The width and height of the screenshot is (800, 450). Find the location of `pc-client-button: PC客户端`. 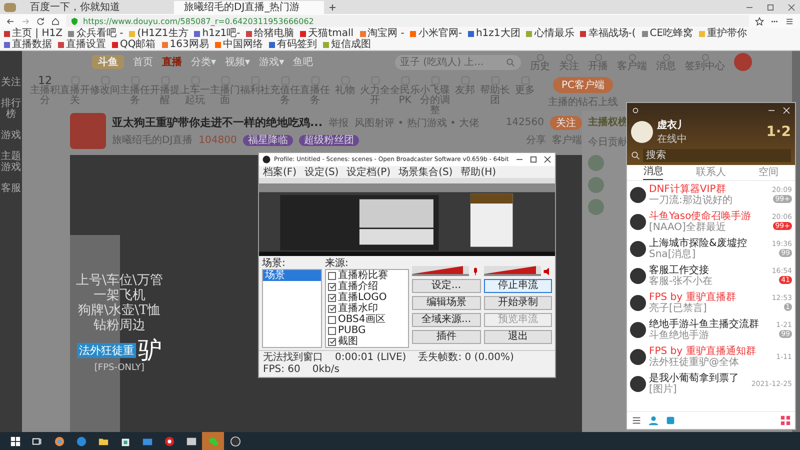

pc-client-button: PC客户端 is located at coordinates (582, 85).